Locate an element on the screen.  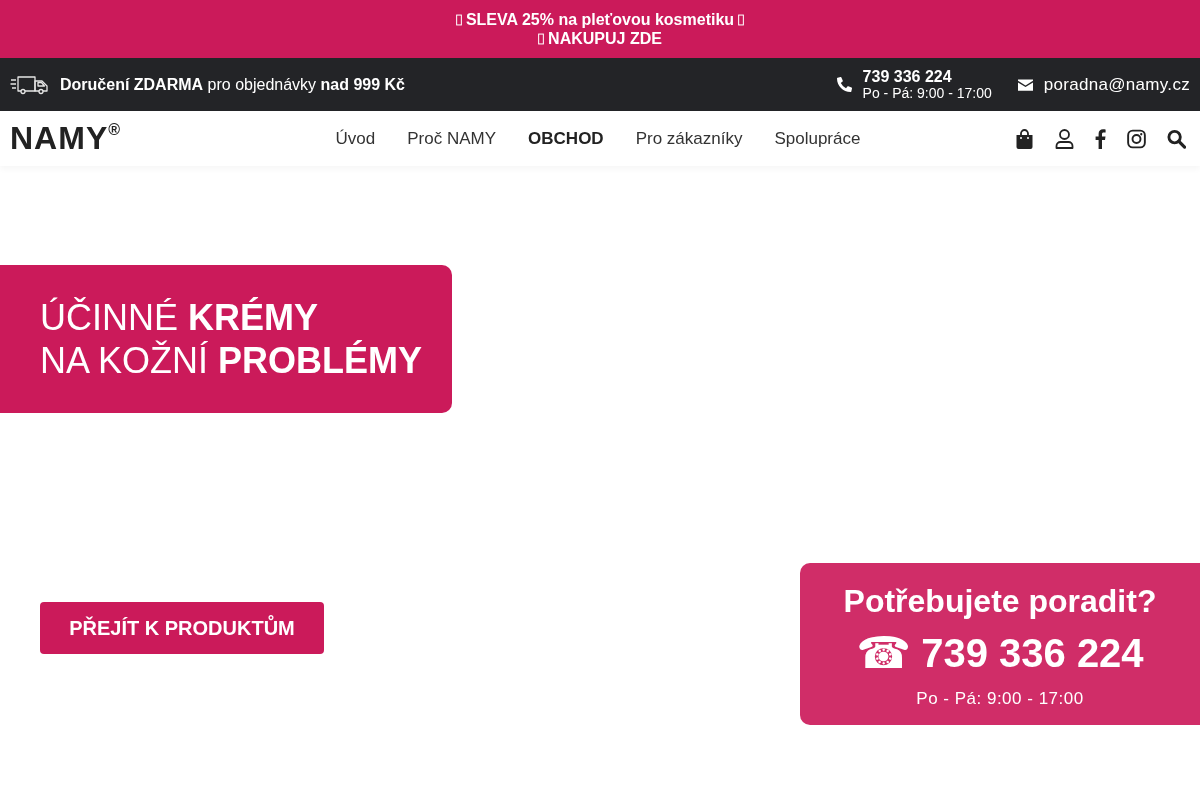
hero-heading: ÚČINNÉ KRÉMY NA KOŽNÍ PROBLÉMY is located at coordinates (226, 339).